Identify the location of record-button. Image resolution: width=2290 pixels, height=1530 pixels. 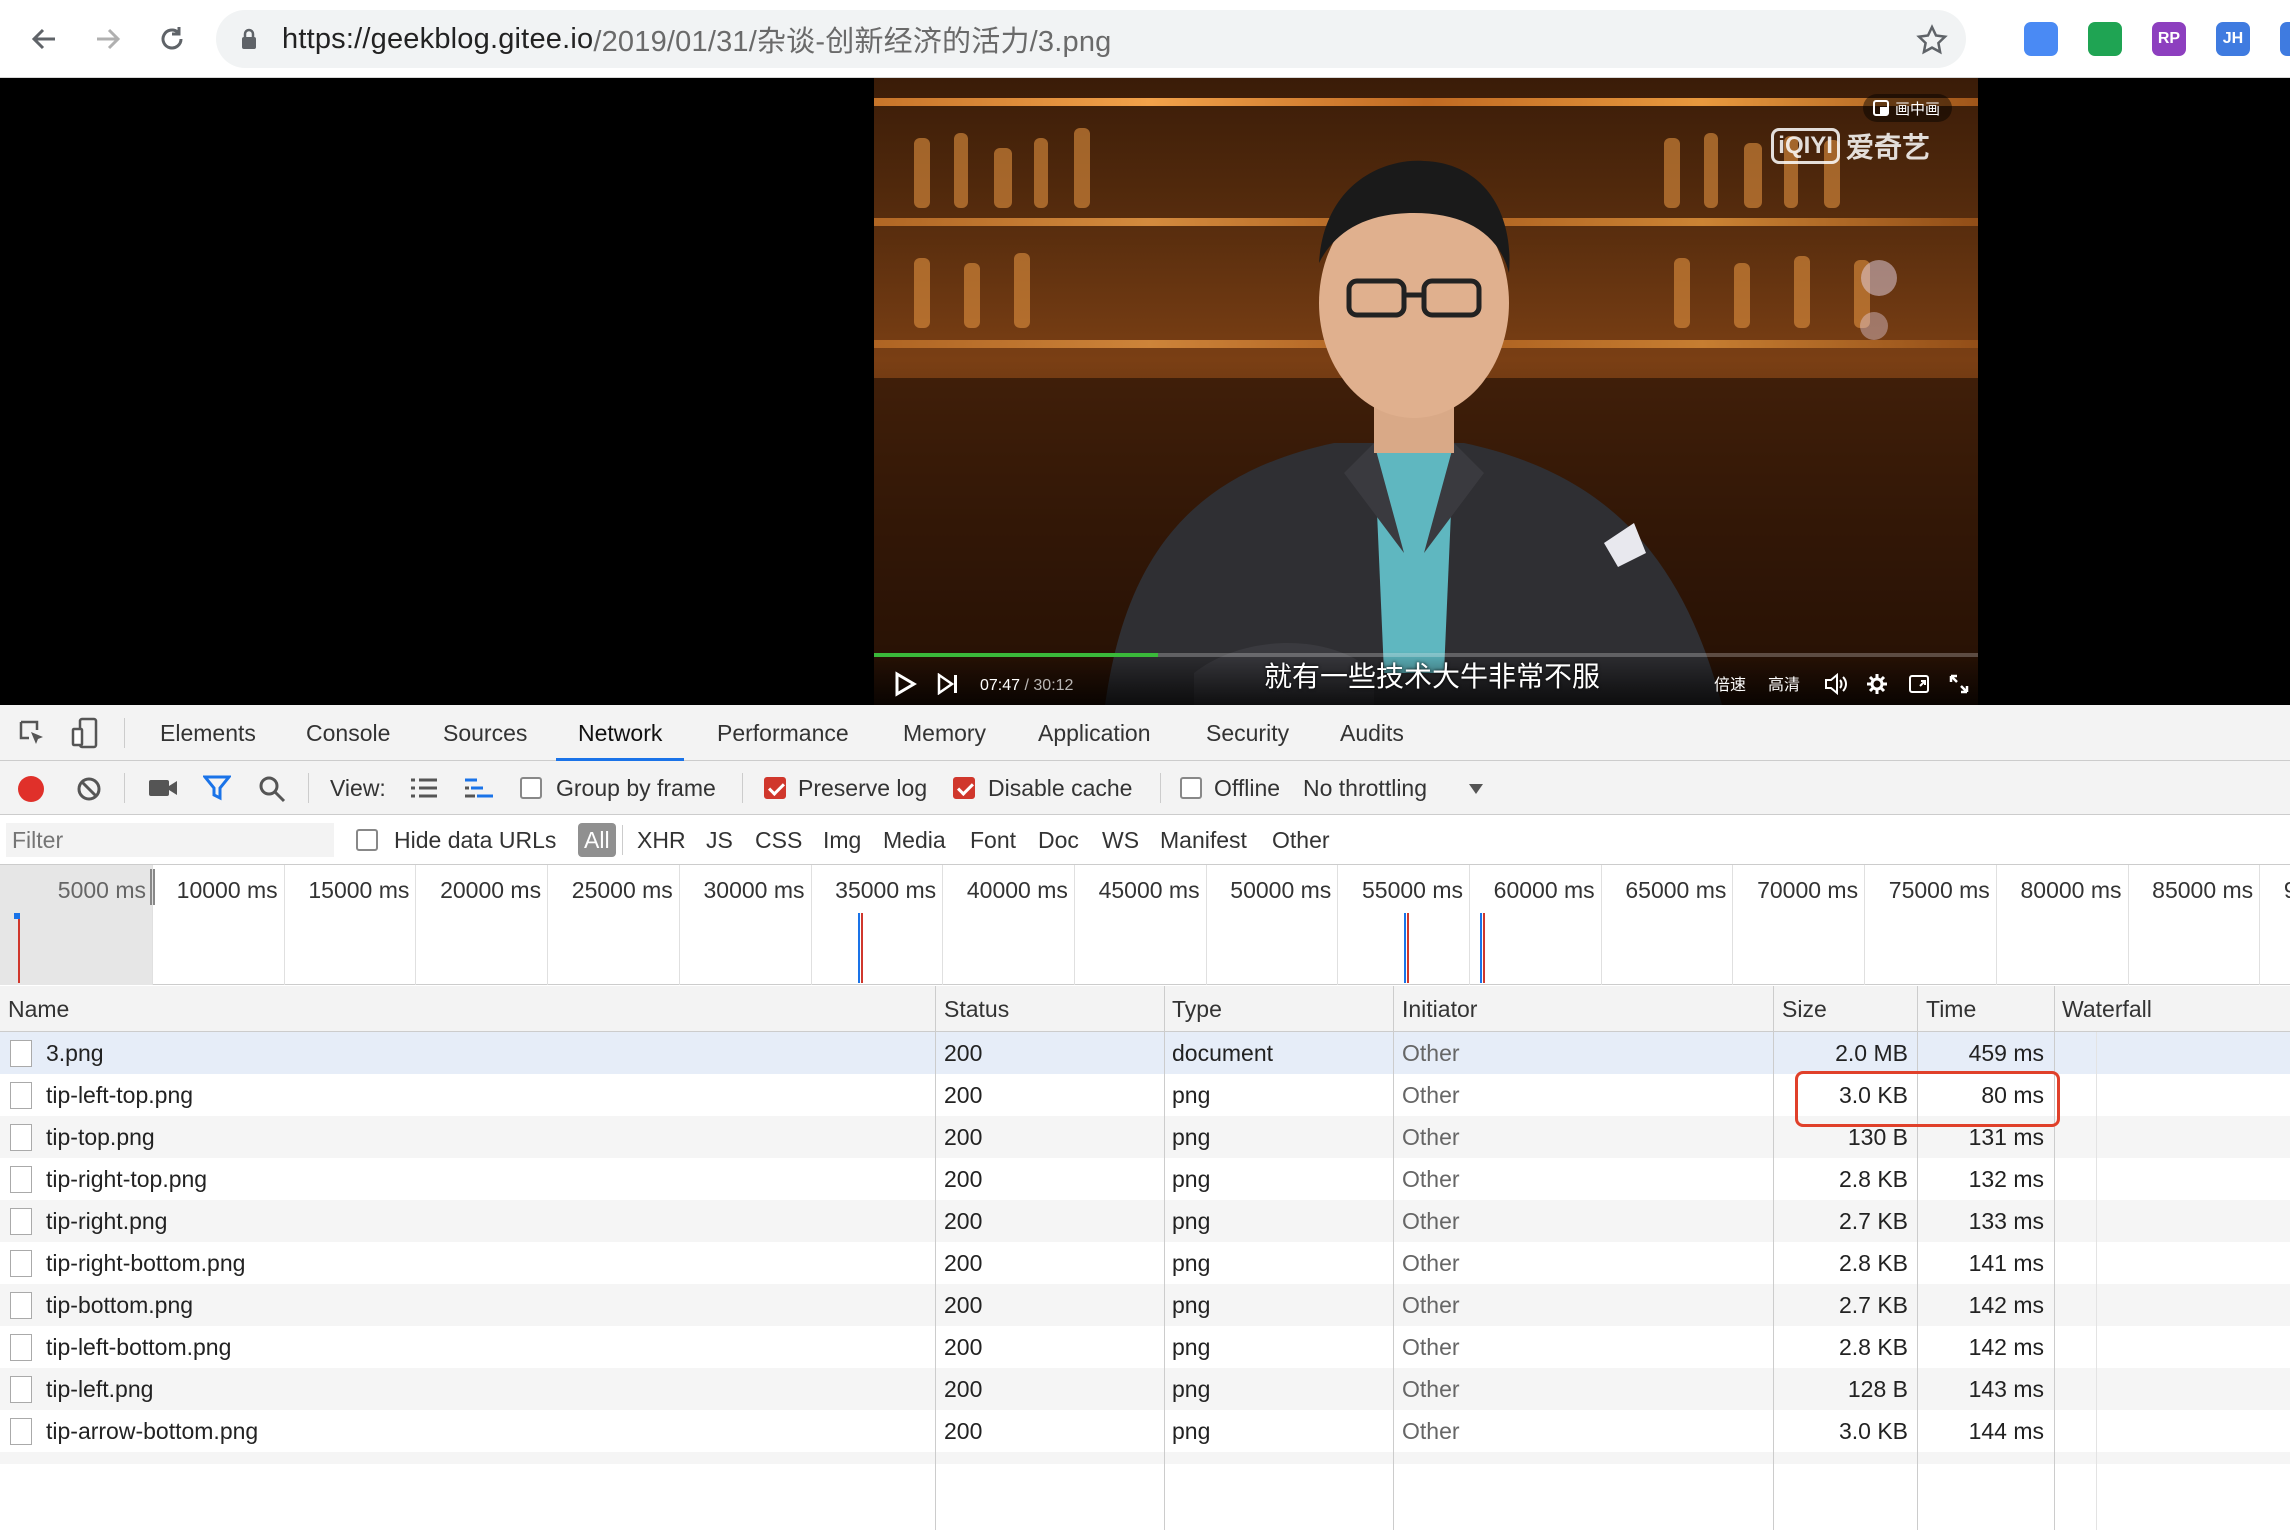
(31, 789).